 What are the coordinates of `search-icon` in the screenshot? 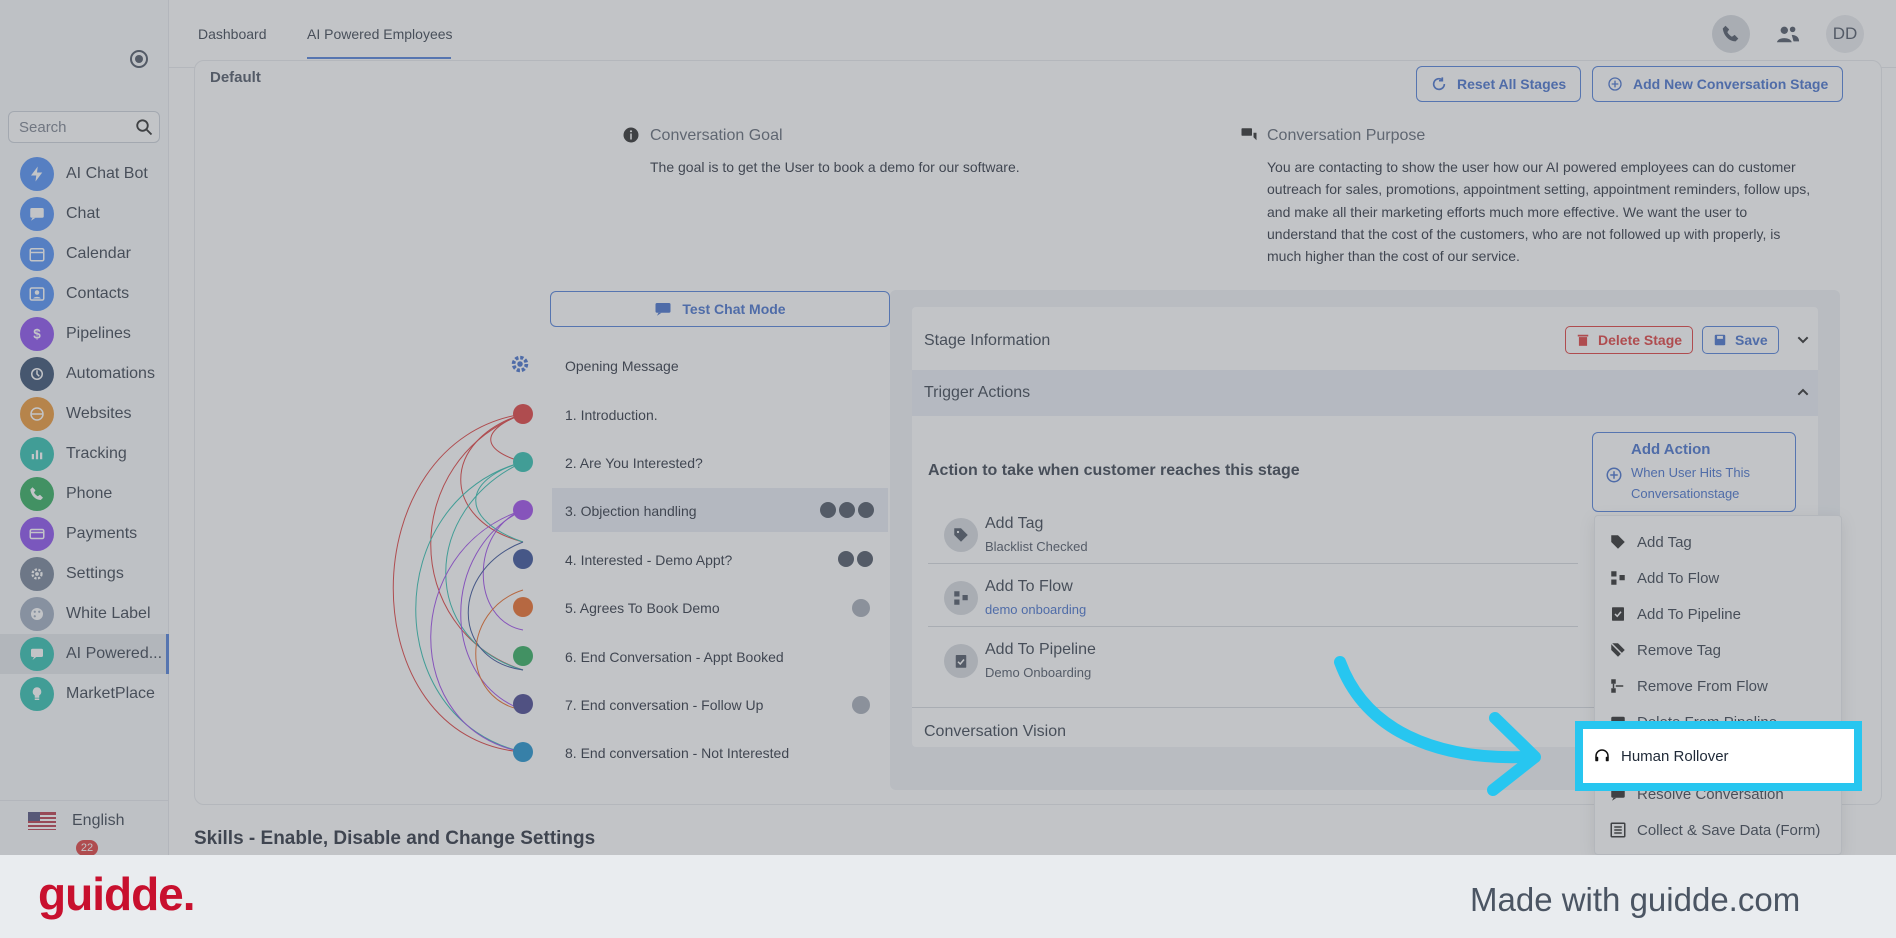 It's located at (144, 127).